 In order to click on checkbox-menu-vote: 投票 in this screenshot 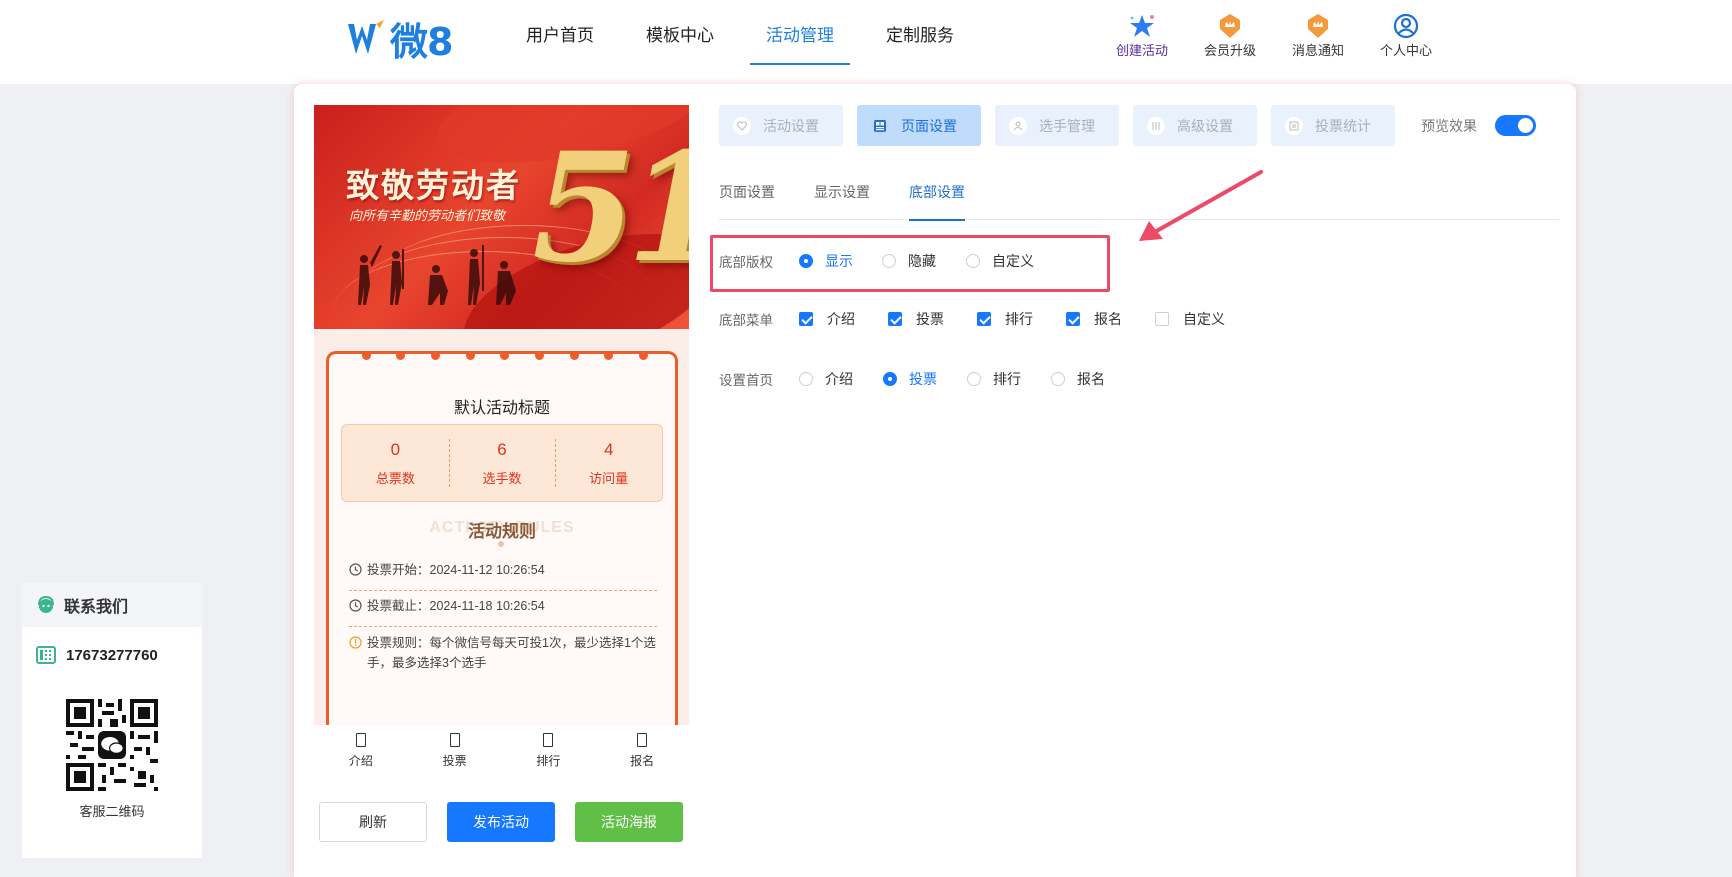, I will do `click(916, 319)`.